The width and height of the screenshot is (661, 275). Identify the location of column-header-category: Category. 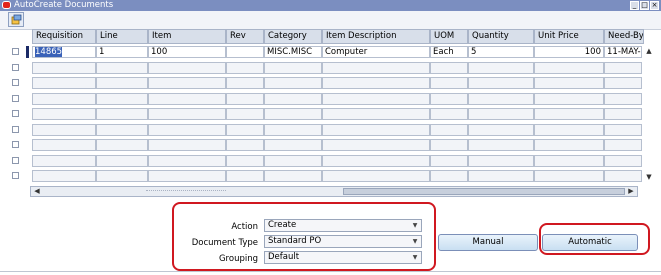
(293, 36).